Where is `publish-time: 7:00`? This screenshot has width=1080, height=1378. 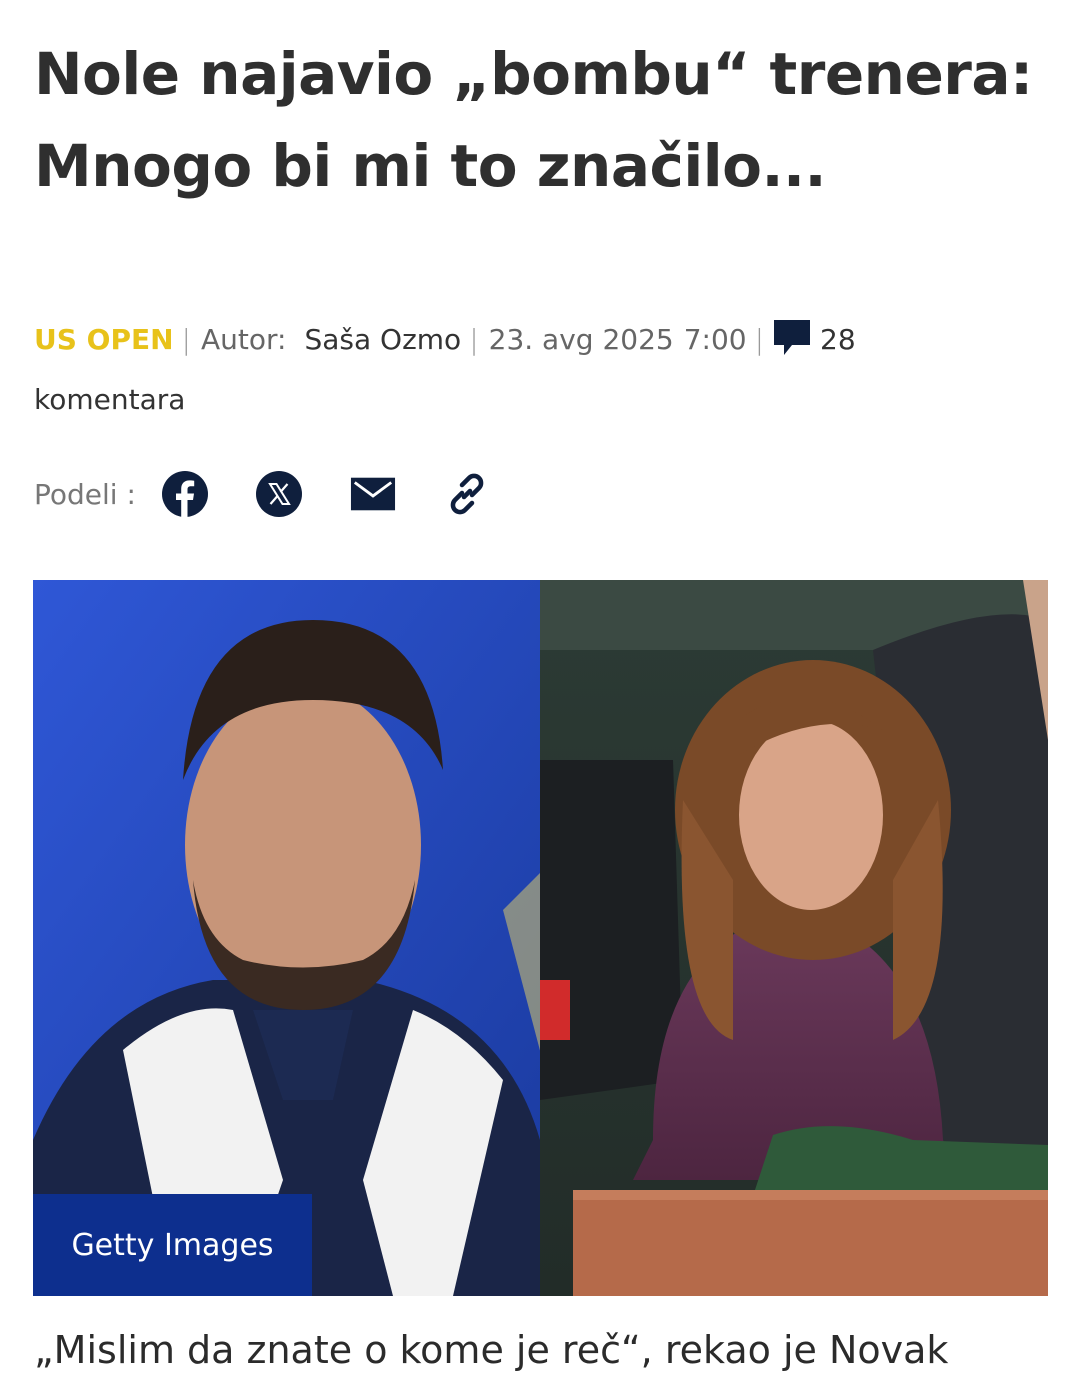 publish-time: 7:00 is located at coordinates (715, 339).